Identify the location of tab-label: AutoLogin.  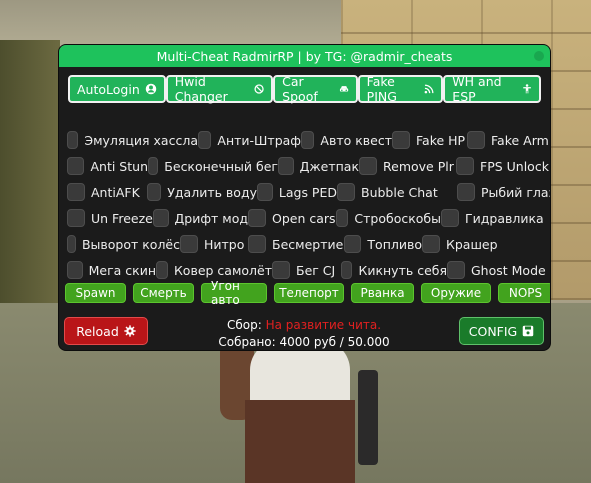
(108, 89).